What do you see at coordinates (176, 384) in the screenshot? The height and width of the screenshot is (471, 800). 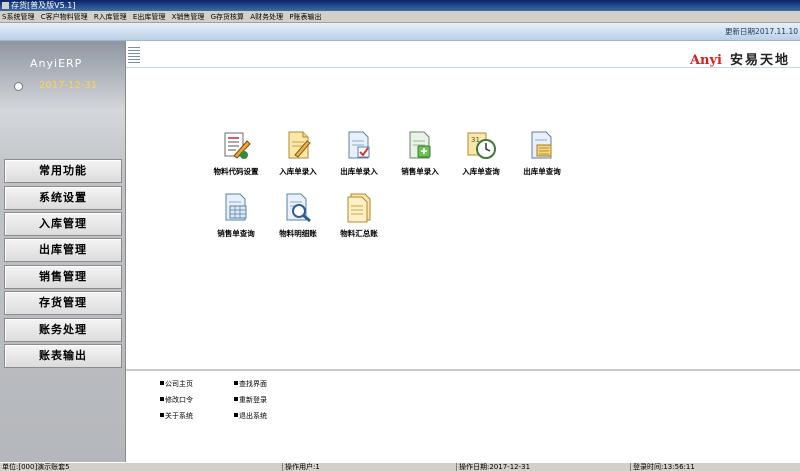 I see `link-company-home: 公司主页` at bounding box center [176, 384].